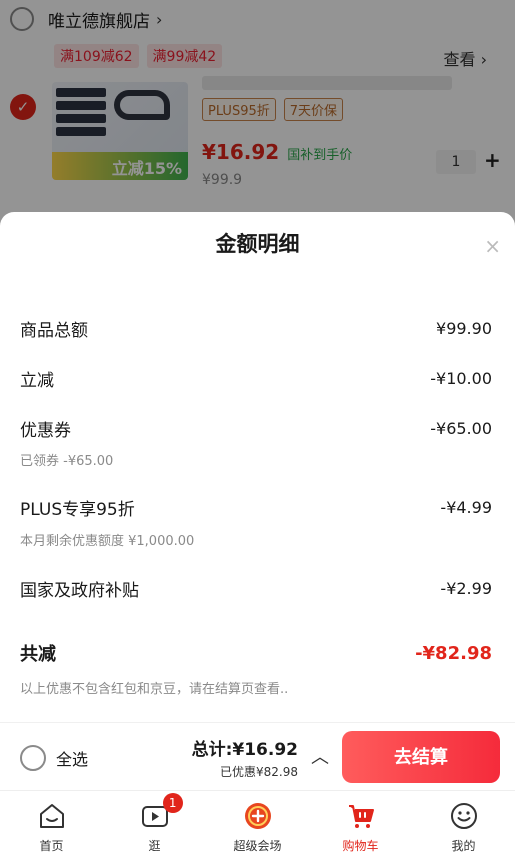 Image resolution: width=515 pixels, height=860 pixels. What do you see at coordinates (154, 846) in the screenshot?
I see `tab-label: 逛` at bounding box center [154, 846].